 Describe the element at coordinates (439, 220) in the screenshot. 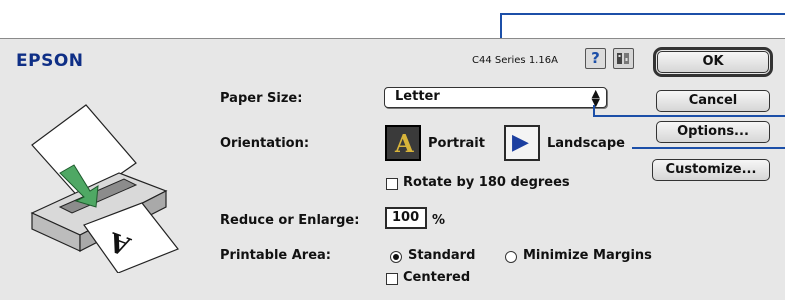

I see `percent-unit-label: %` at that location.